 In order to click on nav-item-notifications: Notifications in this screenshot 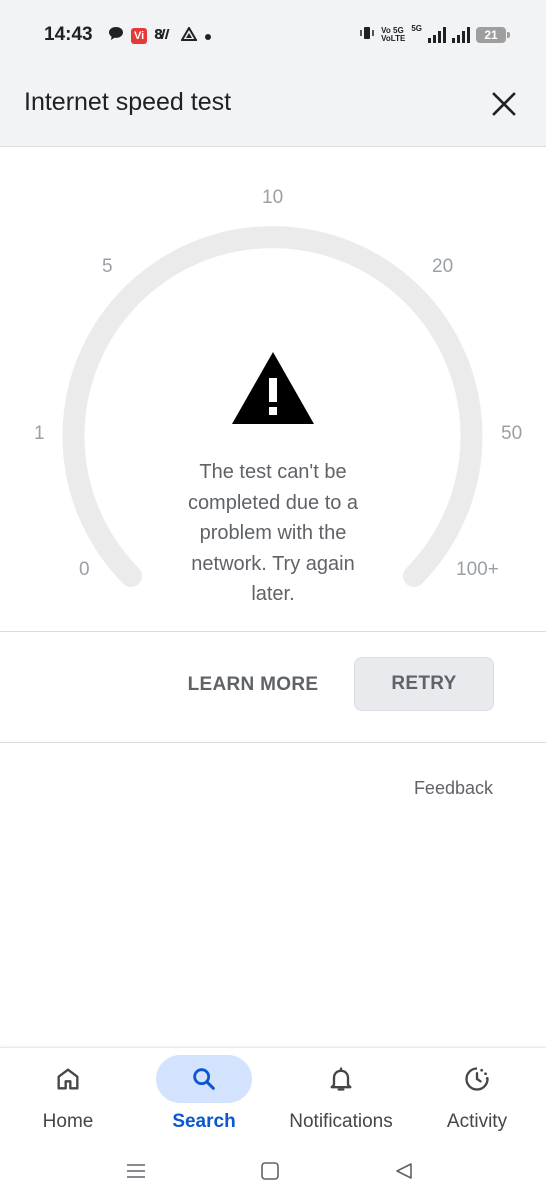, I will do `click(341, 1100)`.